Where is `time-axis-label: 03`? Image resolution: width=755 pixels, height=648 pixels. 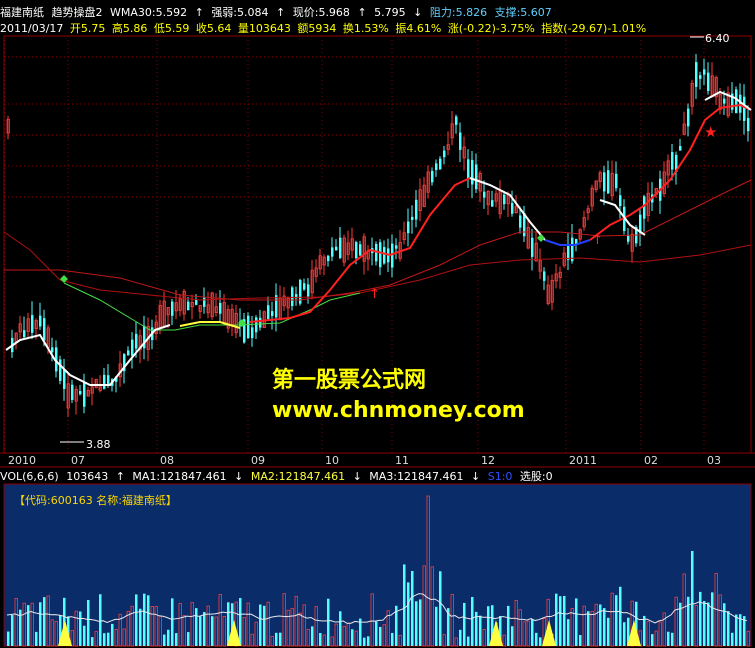 time-axis-label: 03 is located at coordinates (714, 460).